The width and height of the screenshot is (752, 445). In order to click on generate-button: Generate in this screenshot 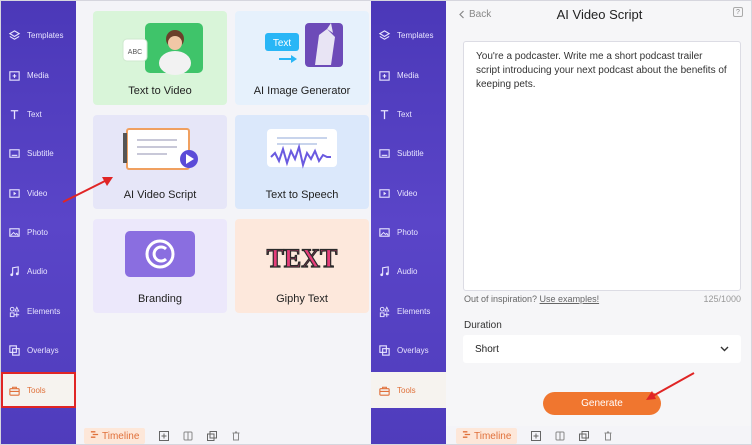, I will do `click(602, 403)`.